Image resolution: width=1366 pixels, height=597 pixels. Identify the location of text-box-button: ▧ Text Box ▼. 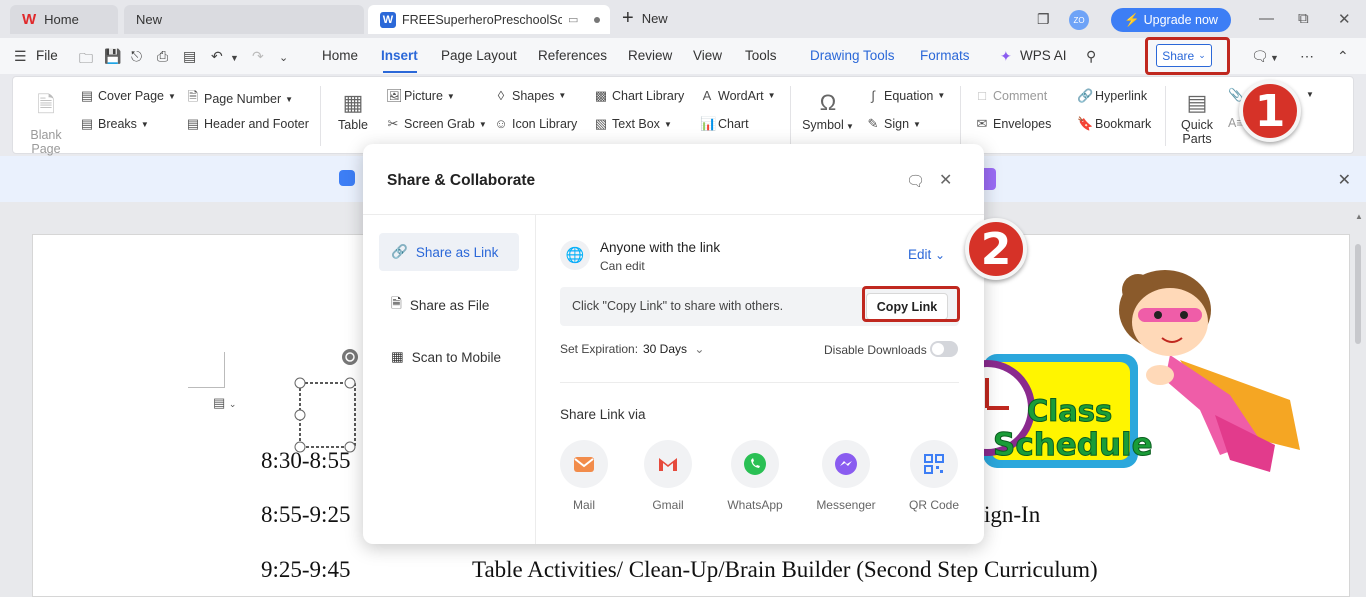
(633, 124).